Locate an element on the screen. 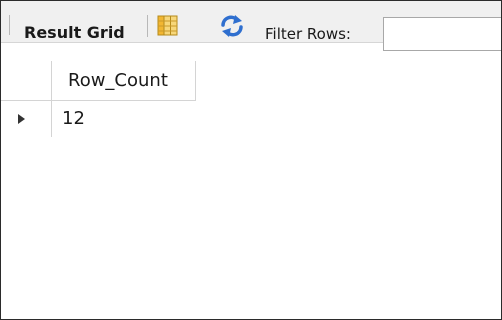 The image size is (502, 320). table-cell: 12 is located at coordinates (124, 119).